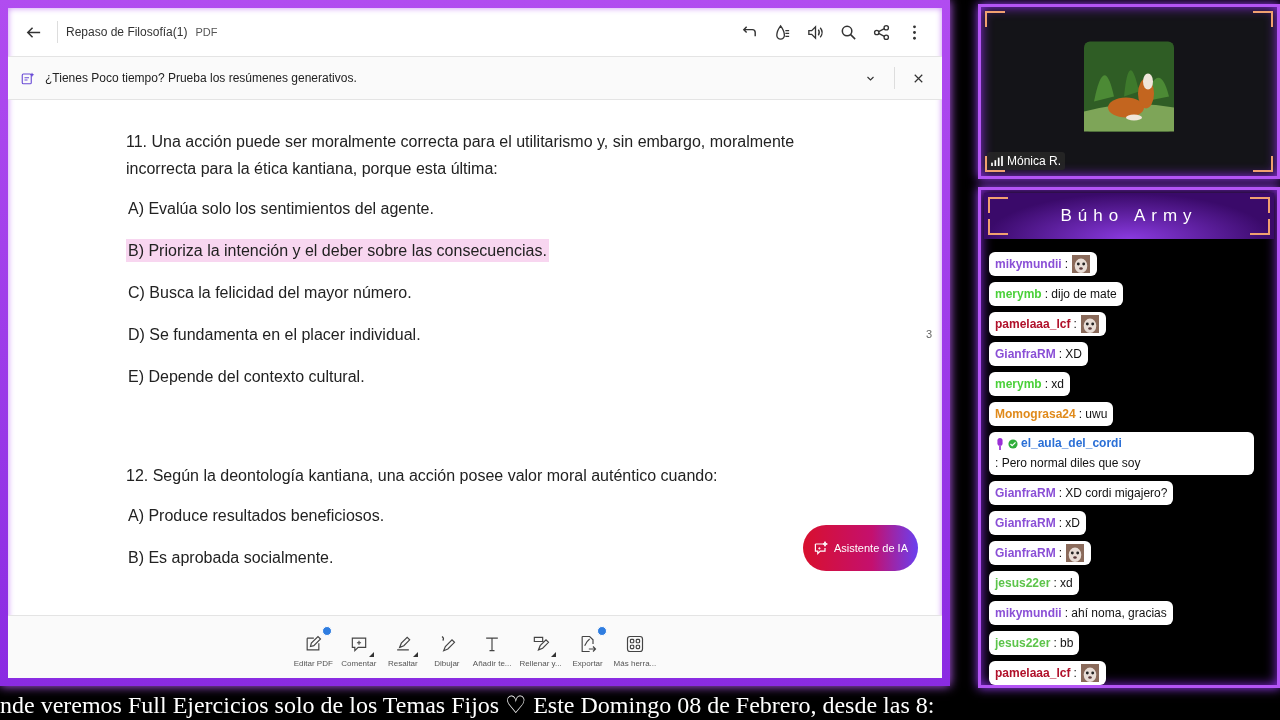 This screenshot has width=1280, height=720. What do you see at coordinates (821, 548) in the screenshot?
I see `ai-chat-icon` at bounding box center [821, 548].